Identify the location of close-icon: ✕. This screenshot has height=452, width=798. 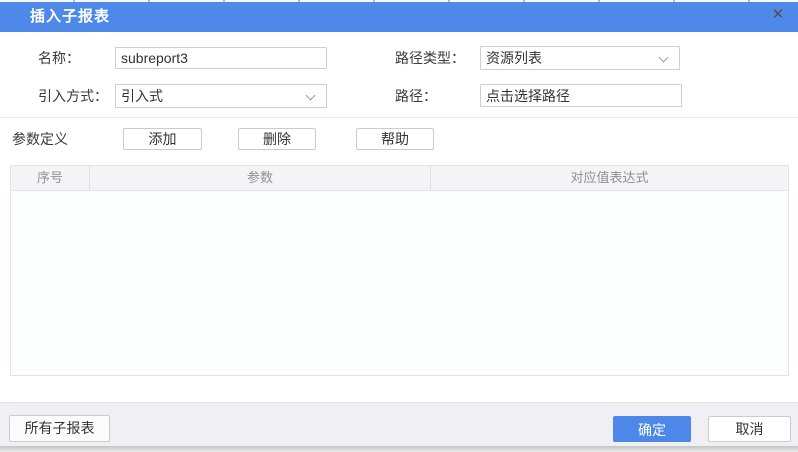
(778, 15).